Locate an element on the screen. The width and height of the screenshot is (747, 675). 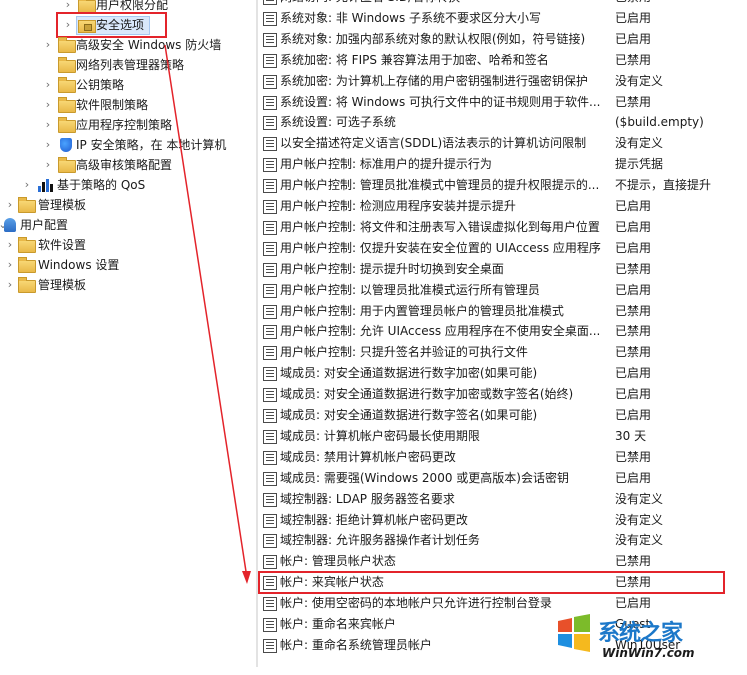
watermark-subtitle: WinWin7.com is located at coordinates (648, 653).